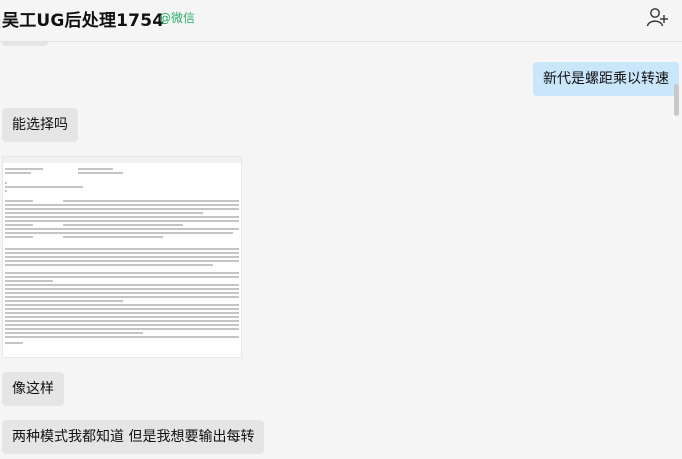 This screenshot has height=459, width=682. Describe the element at coordinates (606, 79) in the screenshot. I see `message-bubble-sent: 新代是螺距乘以转速` at that location.